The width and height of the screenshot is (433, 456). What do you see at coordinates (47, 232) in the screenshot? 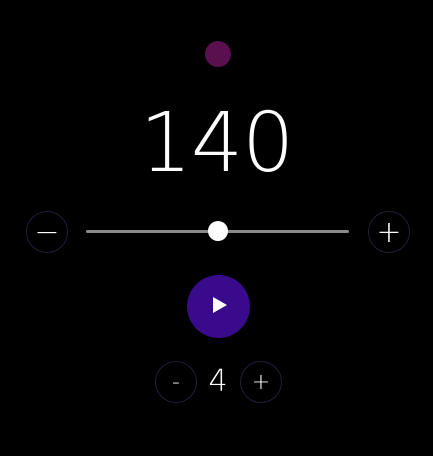
I see `tempo-decrease-button: −` at bounding box center [47, 232].